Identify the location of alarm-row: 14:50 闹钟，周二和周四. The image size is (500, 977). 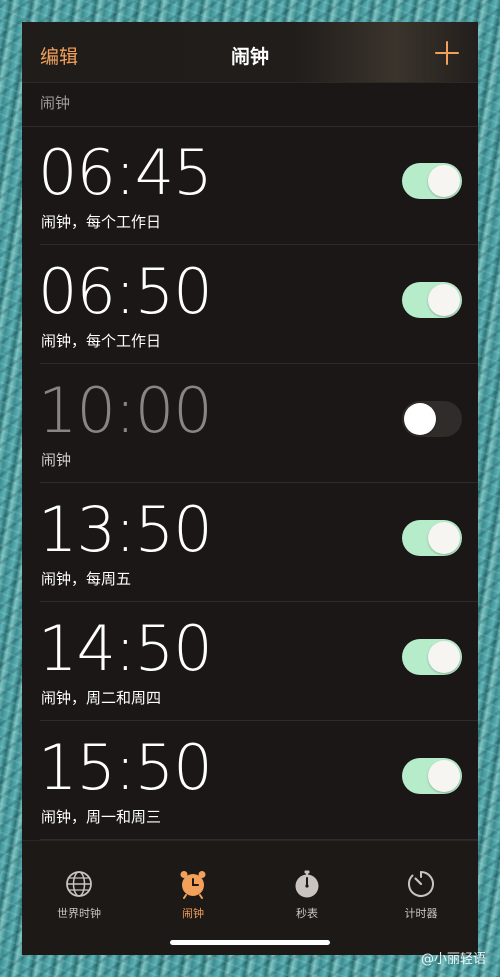
(250, 662).